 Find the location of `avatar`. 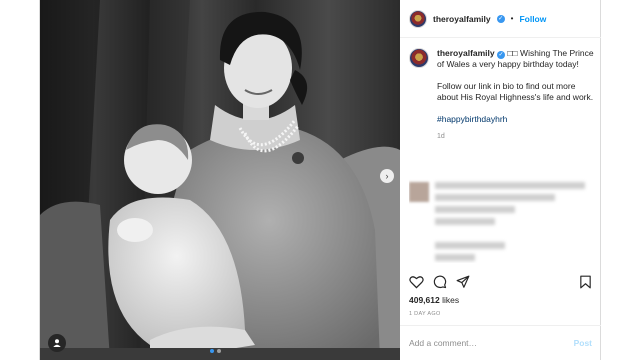

avatar is located at coordinates (418, 18).